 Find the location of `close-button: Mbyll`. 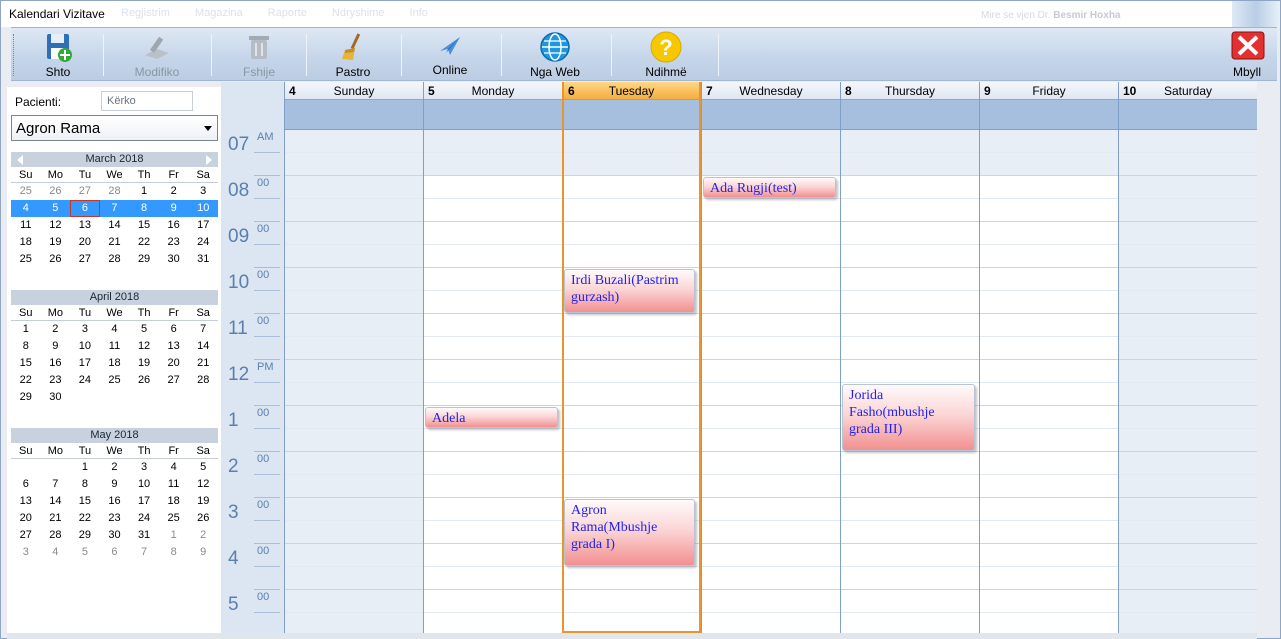

close-button: Mbyll is located at coordinates (1247, 55).